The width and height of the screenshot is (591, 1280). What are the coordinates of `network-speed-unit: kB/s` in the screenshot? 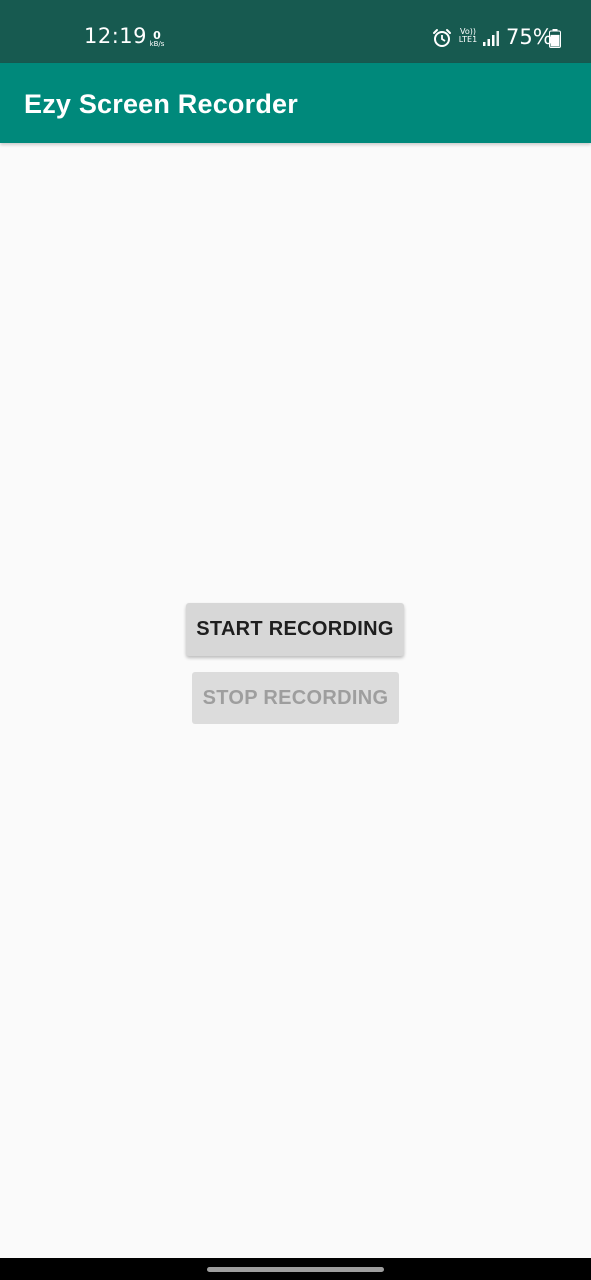 It's located at (157, 44).